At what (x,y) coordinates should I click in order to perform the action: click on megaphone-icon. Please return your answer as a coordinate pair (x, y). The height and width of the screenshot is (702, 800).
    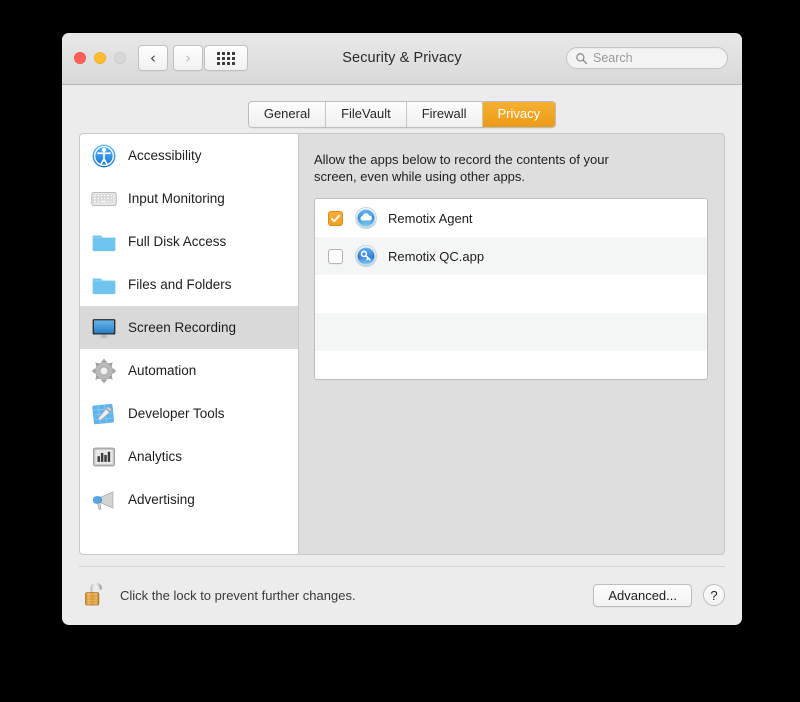
    Looking at the image, I should click on (103, 500).